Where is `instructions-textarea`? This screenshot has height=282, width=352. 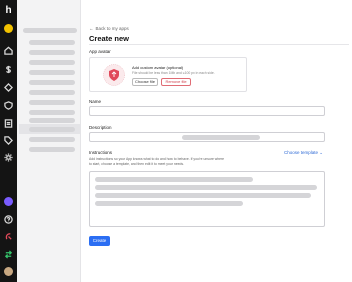
instructions-textarea is located at coordinates (207, 199).